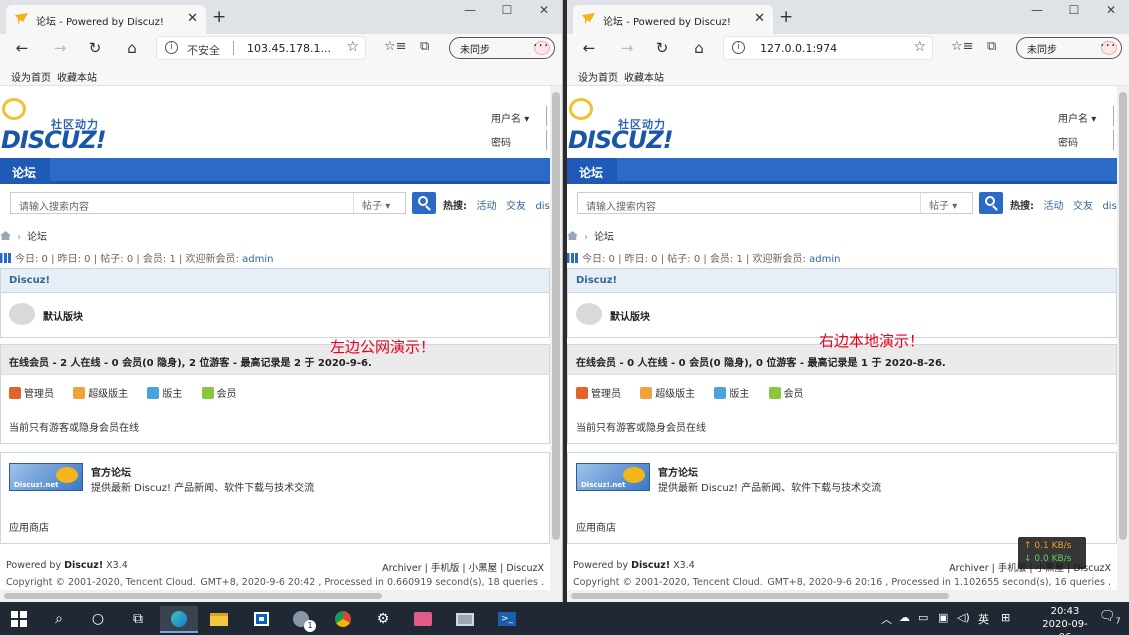 This screenshot has height=635, width=1129. Describe the element at coordinates (943, 617) in the screenshot. I see `network-icon: ▣` at that location.